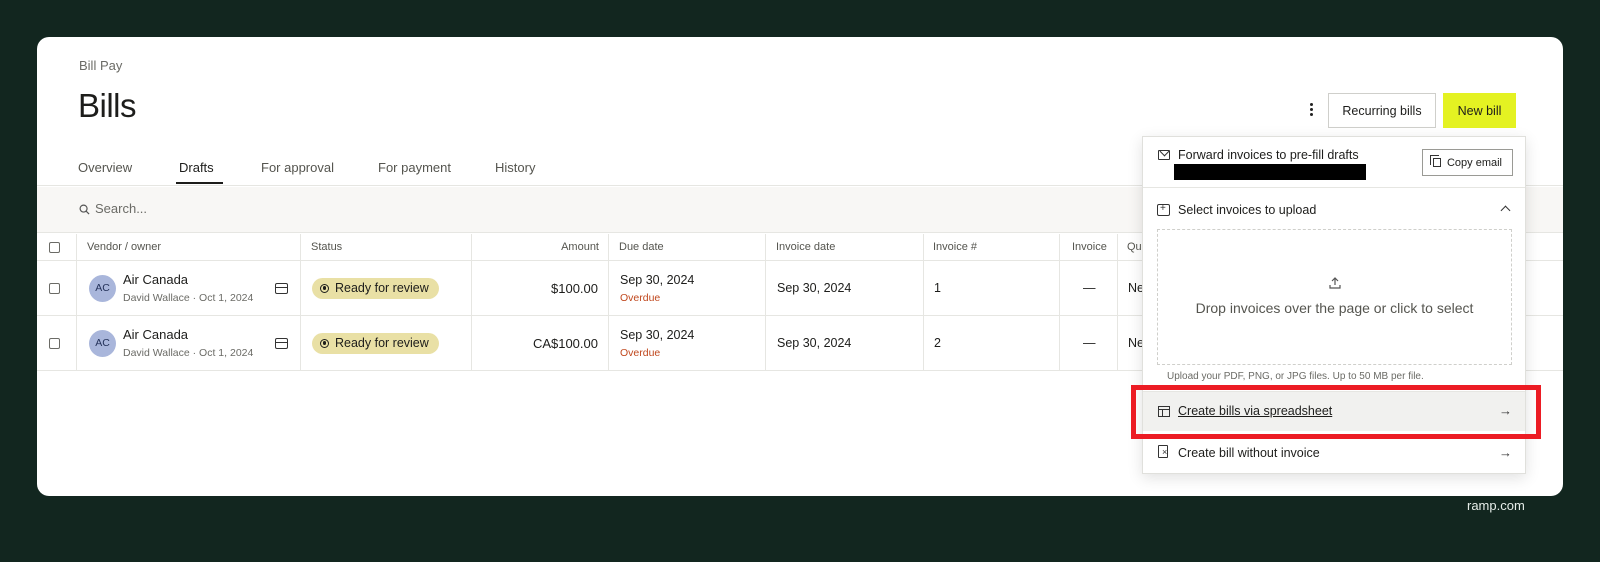 This screenshot has width=1600, height=562. I want to click on forward-invoices-label: Forward invoices to pre-fill drafts, so click(1268, 155).